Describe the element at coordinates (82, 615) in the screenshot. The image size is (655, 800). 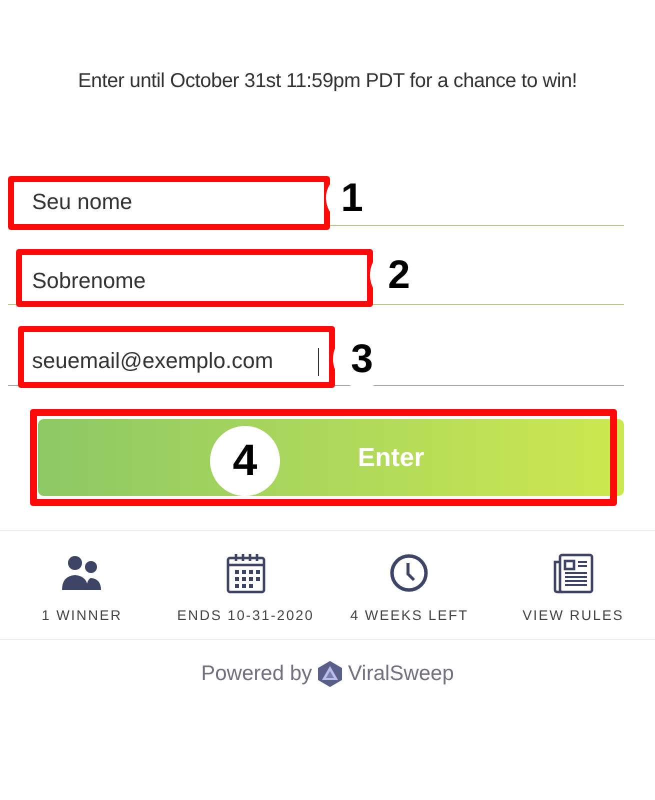
I see `stat-label: 1 WINNER` at that location.